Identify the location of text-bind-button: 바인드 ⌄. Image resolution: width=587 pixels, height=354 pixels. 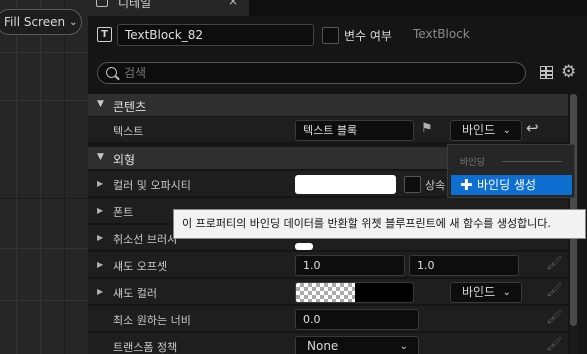
(486, 130).